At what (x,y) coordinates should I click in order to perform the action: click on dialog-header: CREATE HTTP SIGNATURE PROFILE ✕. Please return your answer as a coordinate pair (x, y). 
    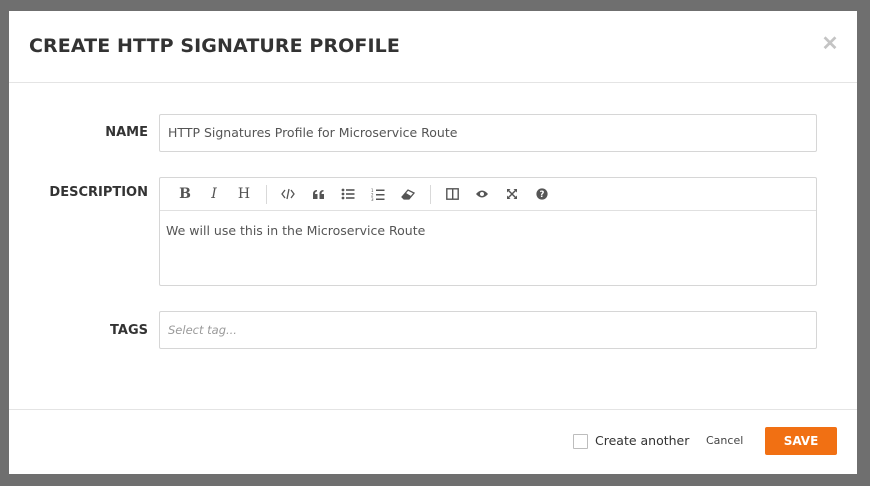
    Looking at the image, I should click on (433, 47).